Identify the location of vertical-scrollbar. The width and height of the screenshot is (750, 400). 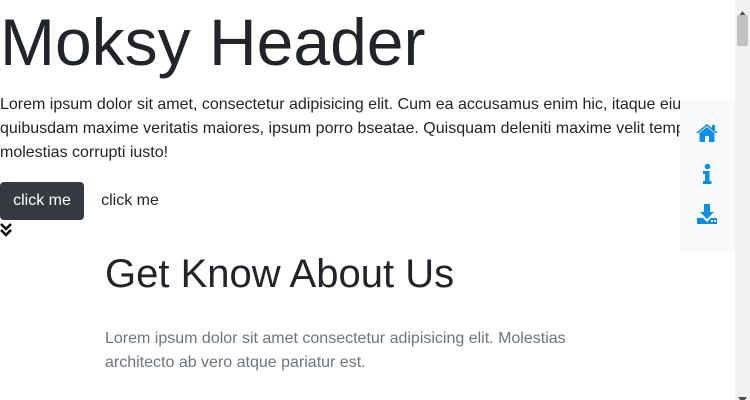
(742, 200).